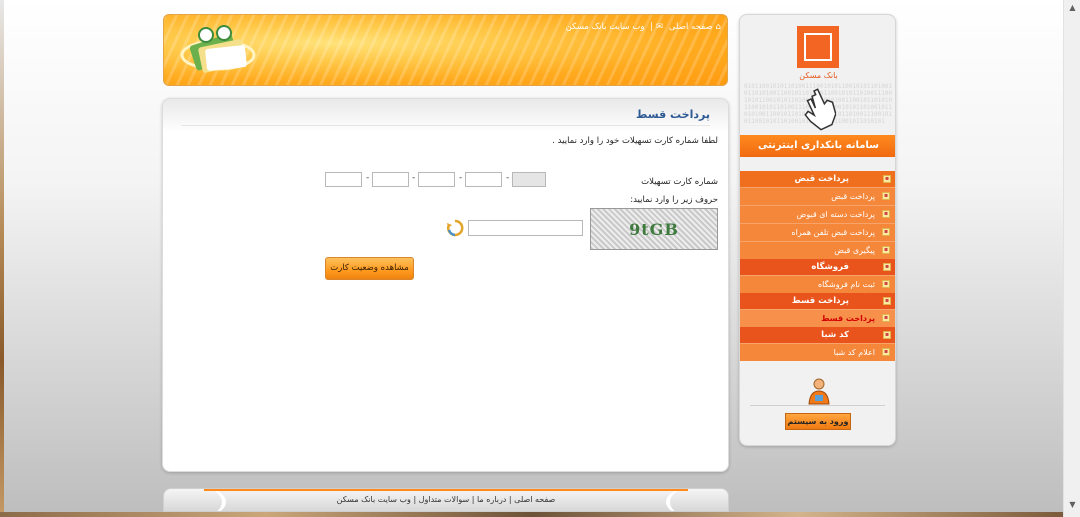 The image size is (1080, 517). What do you see at coordinates (674, 200) in the screenshot?
I see `captcha-label: حروف زیر را وارد نمایید:` at bounding box center [674, 200].